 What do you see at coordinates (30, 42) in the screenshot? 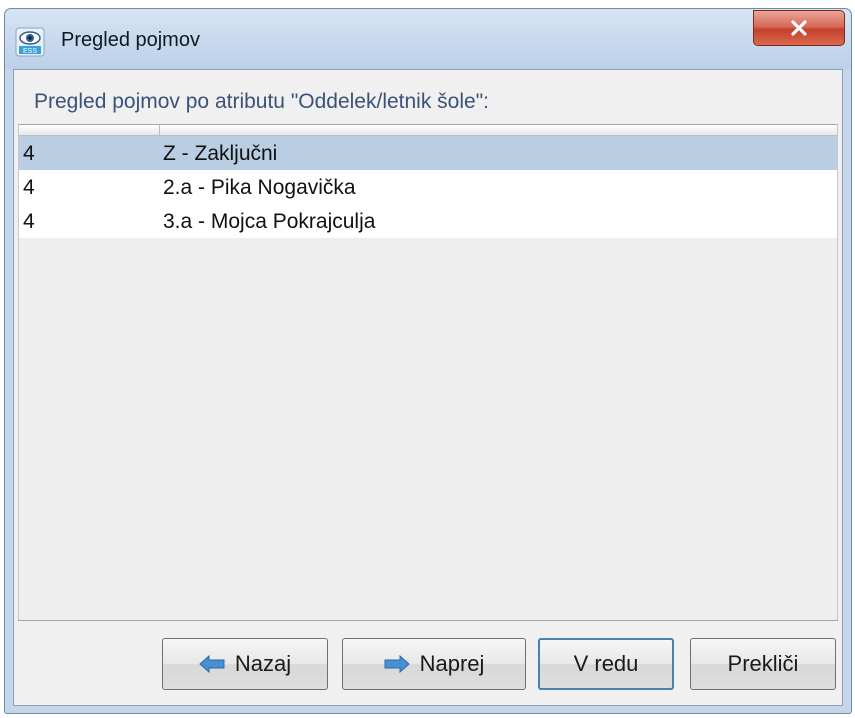
I see `ess-eye-icon: ESS` at bounding box center [30, 42].